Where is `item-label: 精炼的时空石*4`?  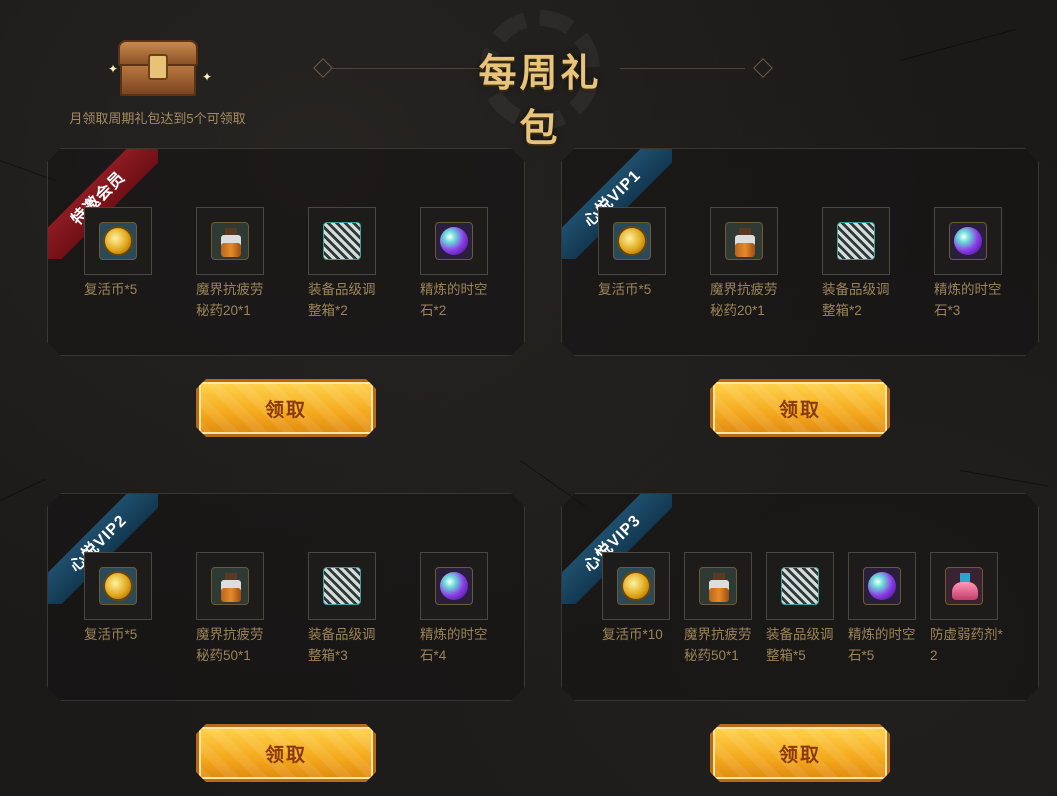
item-label: 精炼的时空石*4 is located at coordinates (454, 645).